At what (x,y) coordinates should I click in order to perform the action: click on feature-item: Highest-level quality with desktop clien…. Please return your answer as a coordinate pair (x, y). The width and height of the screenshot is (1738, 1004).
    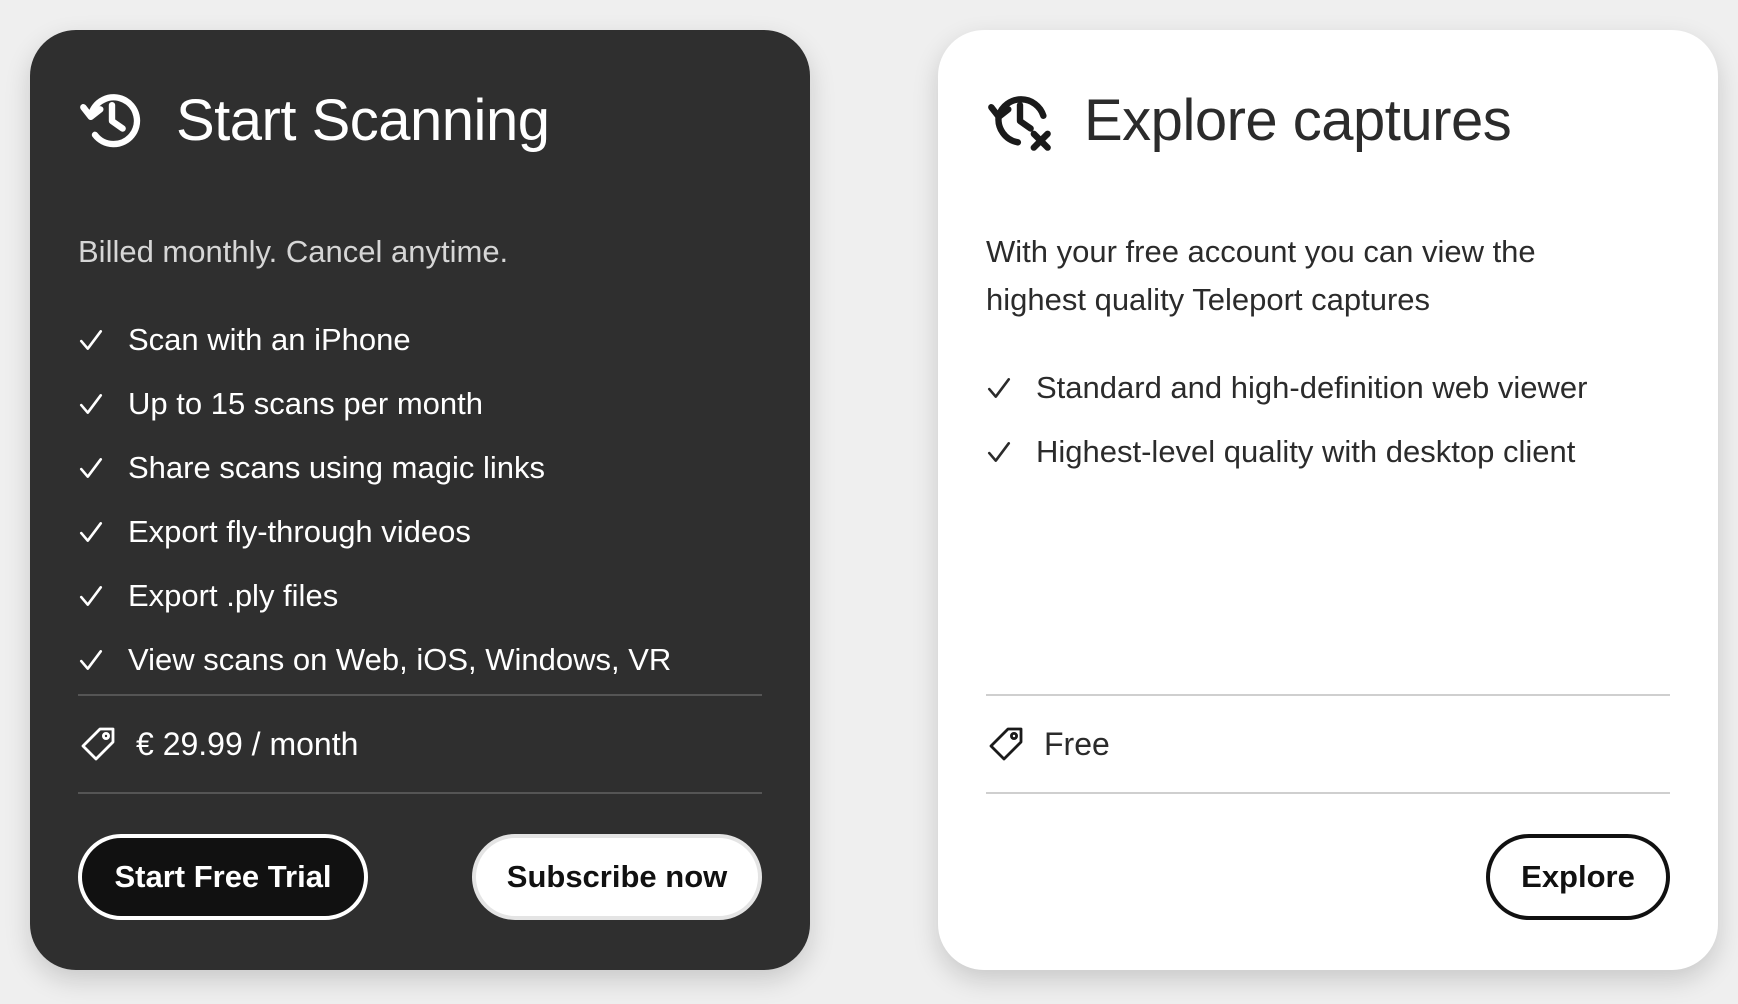
    Looking at the image, I should click on (1286, 452).